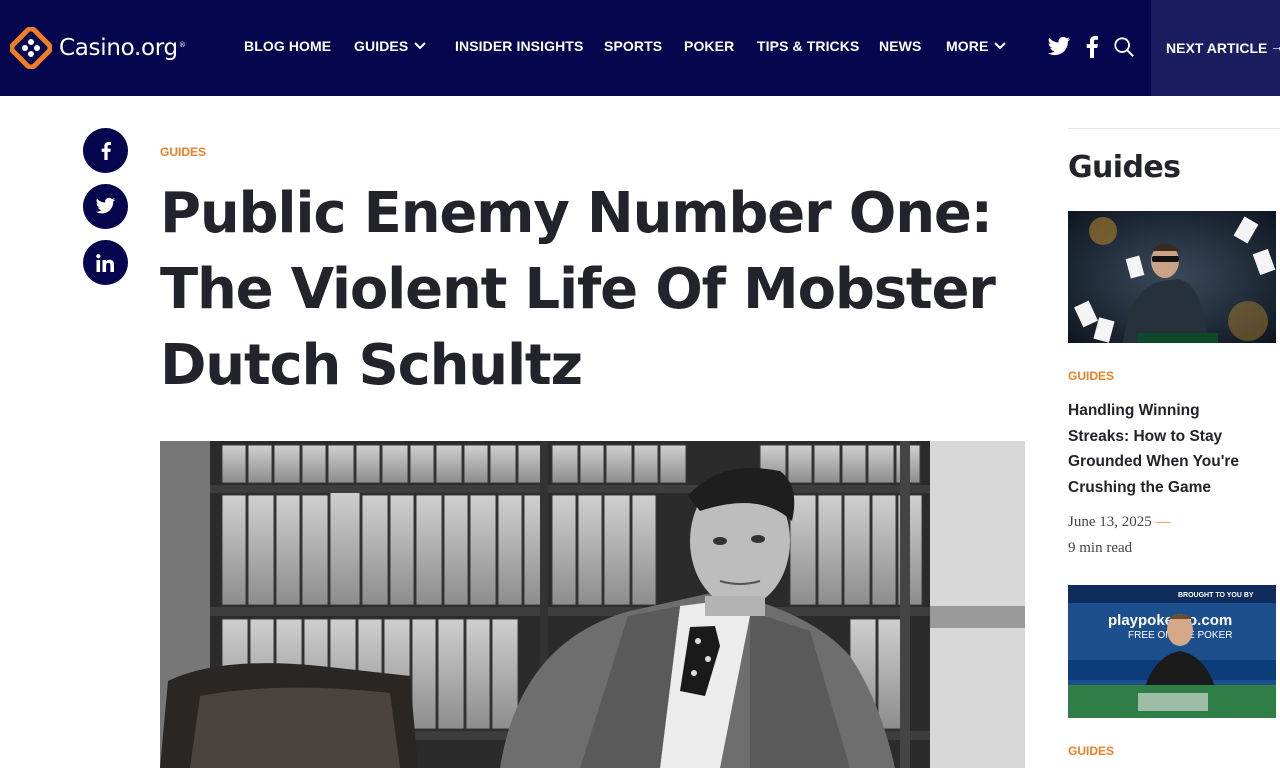  What do you see at coordinates (1119, 522) in the screenshot?
I see `sidebar-card-date: June 13, 2025 —` at bounding box center [1119, 522].